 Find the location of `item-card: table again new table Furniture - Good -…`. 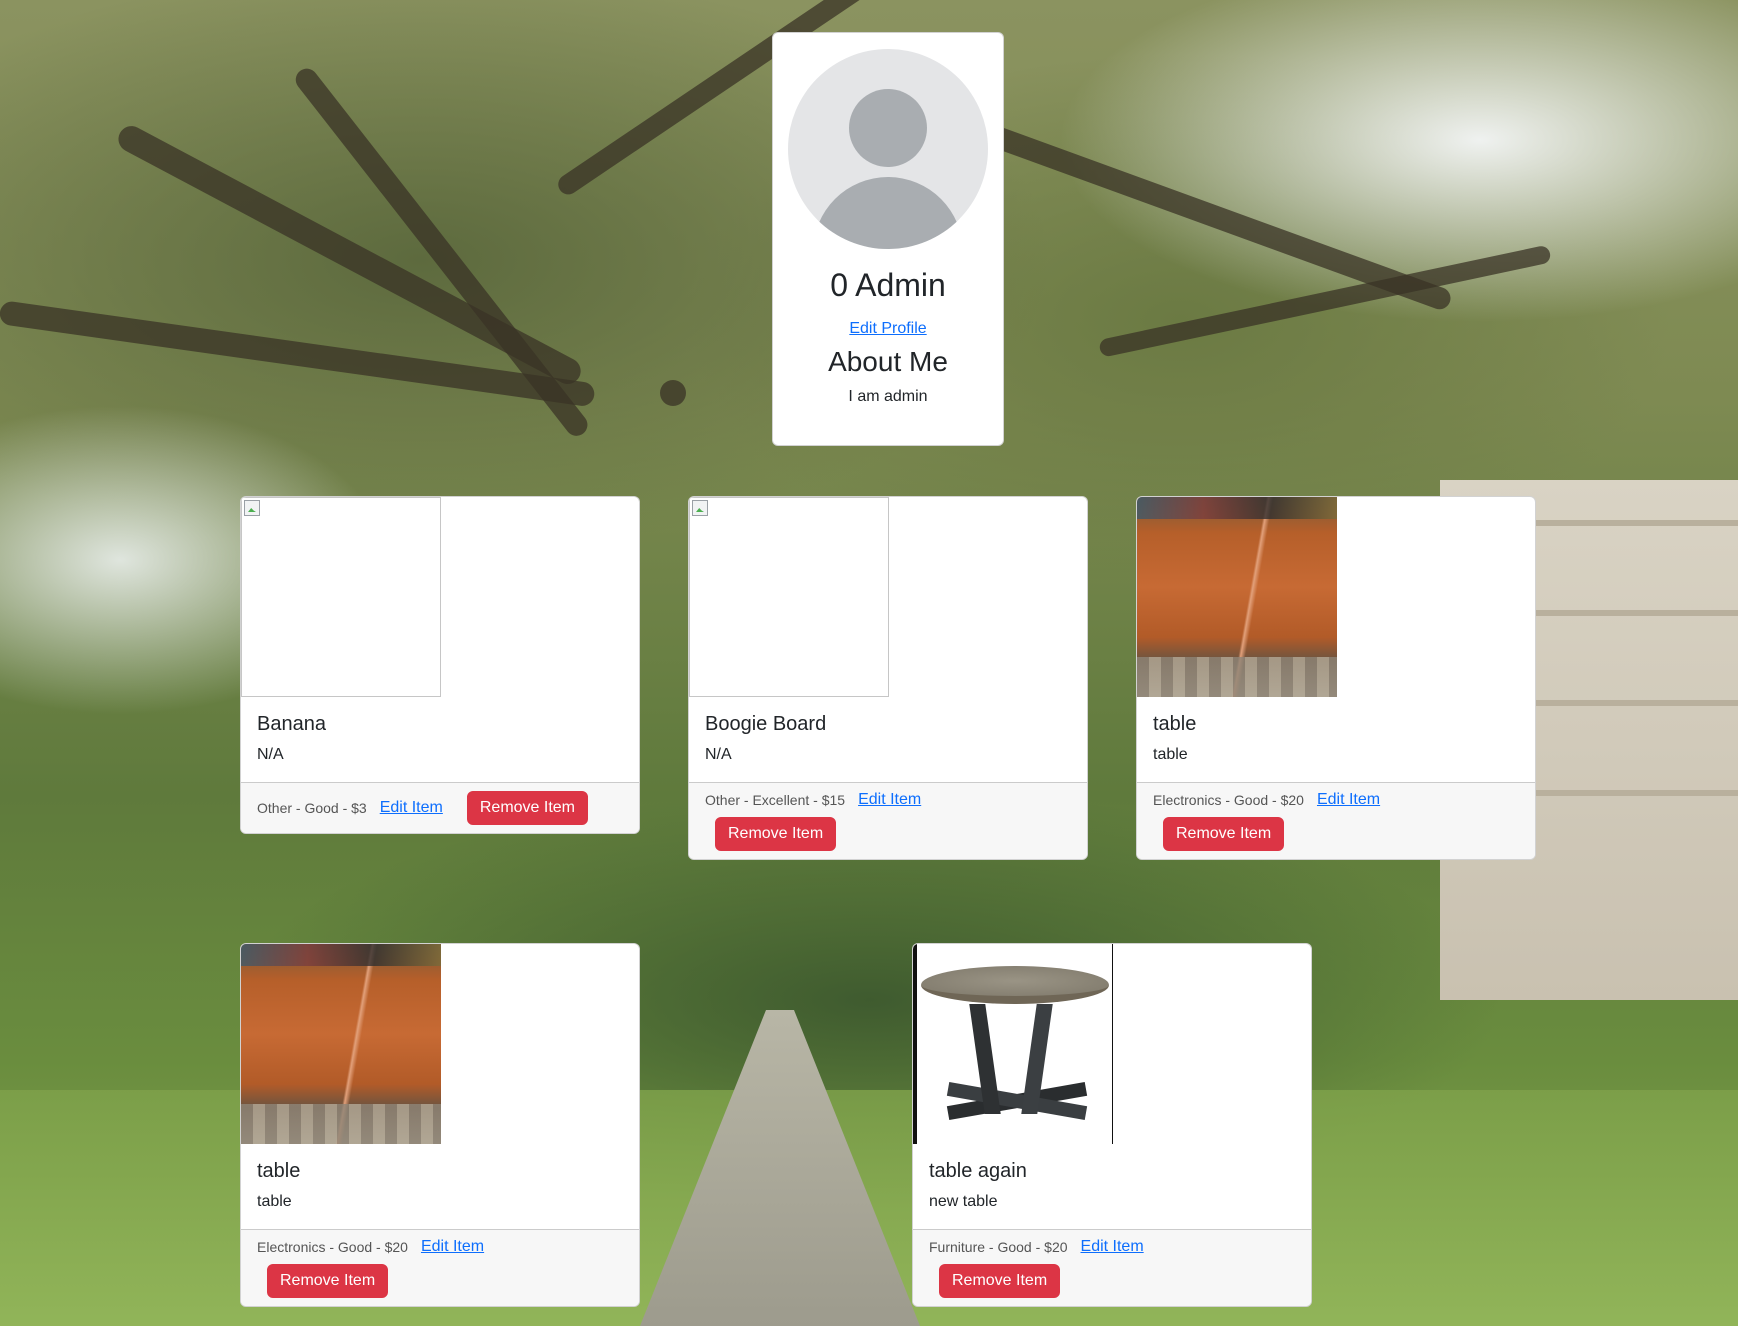

item-card: table again new table Furniture - Good -… is located at coordinates (1112, 1125).